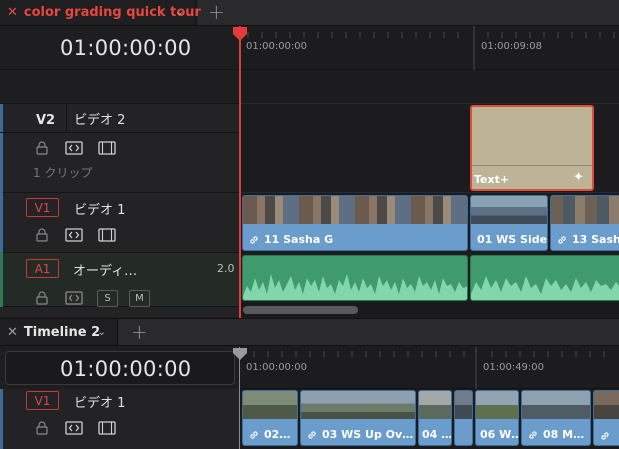  Describe the element at coordinates (63, 173) in the screenshot. I see `clip-count: 1 クリップ` at that location.